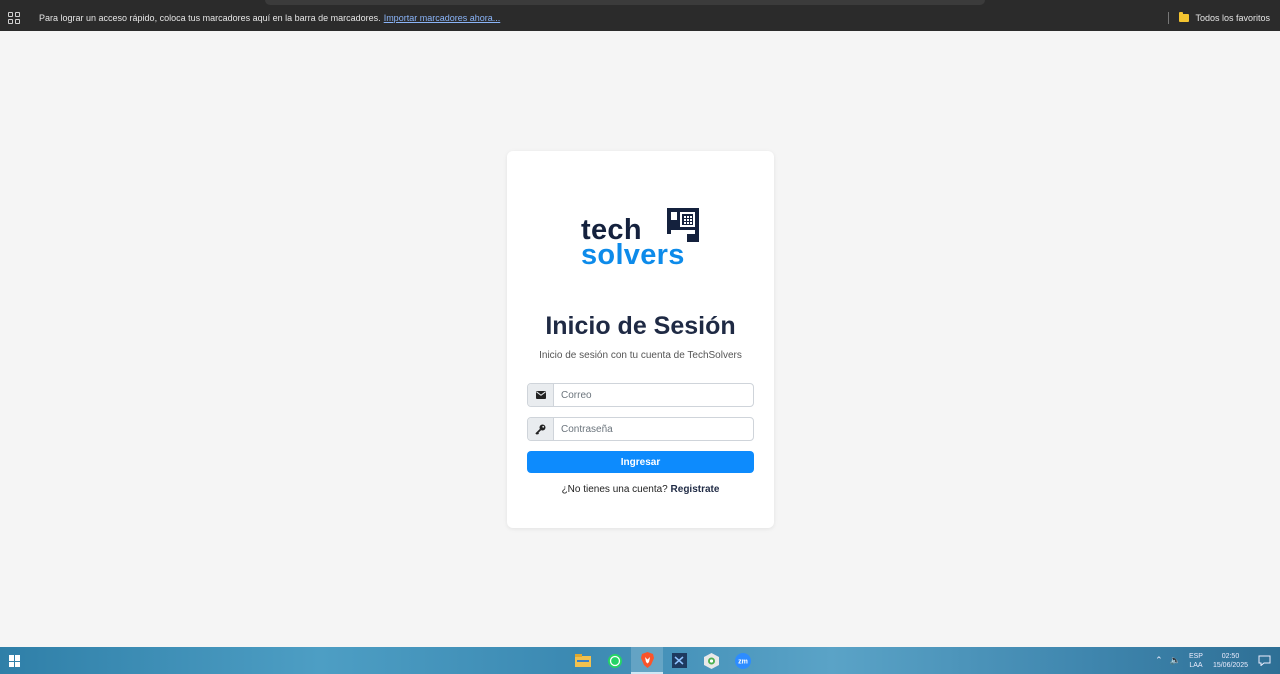 This screenshot has height=674, width=1280. I want to click on signup-link: Registrate, so click(695, 489).